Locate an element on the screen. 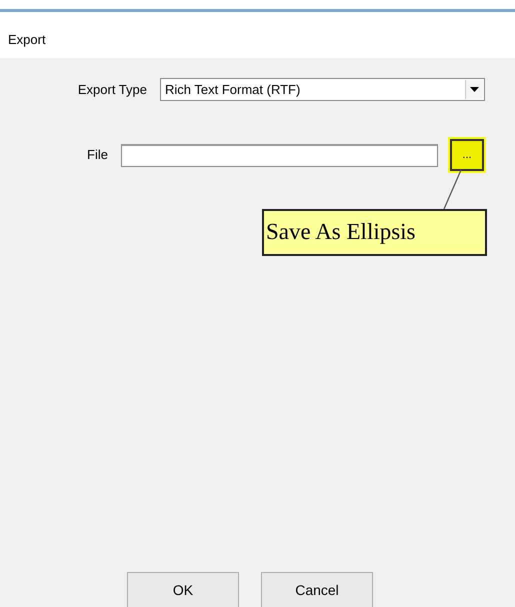  export-type-dropdown: Rich Text Format (RTF) is located at coordinates (322, 89).